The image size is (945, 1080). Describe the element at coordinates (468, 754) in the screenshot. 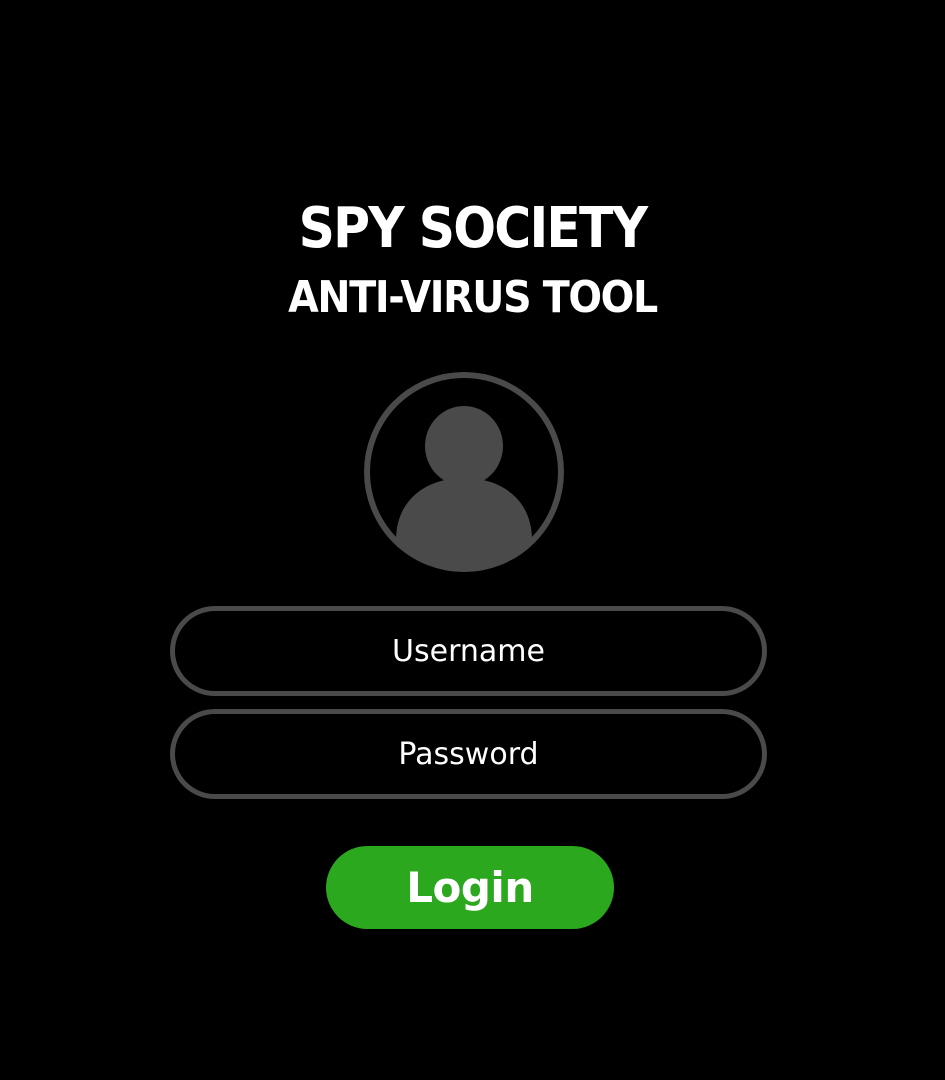

I see `password-field` at that location.